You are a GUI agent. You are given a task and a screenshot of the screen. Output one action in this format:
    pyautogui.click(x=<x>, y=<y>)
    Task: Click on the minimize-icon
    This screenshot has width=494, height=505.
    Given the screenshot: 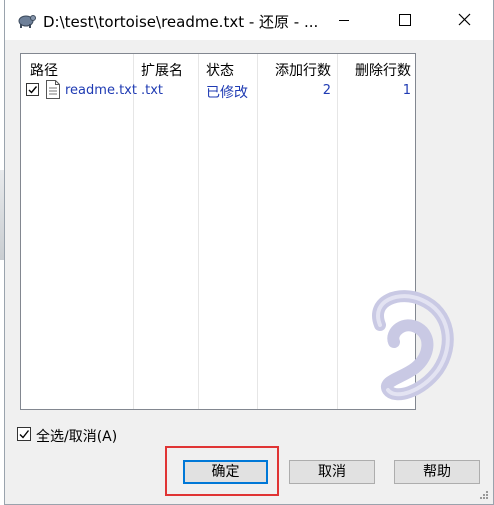 What is the action you would take?
    pyautogui.click(x=344, y=20)
    